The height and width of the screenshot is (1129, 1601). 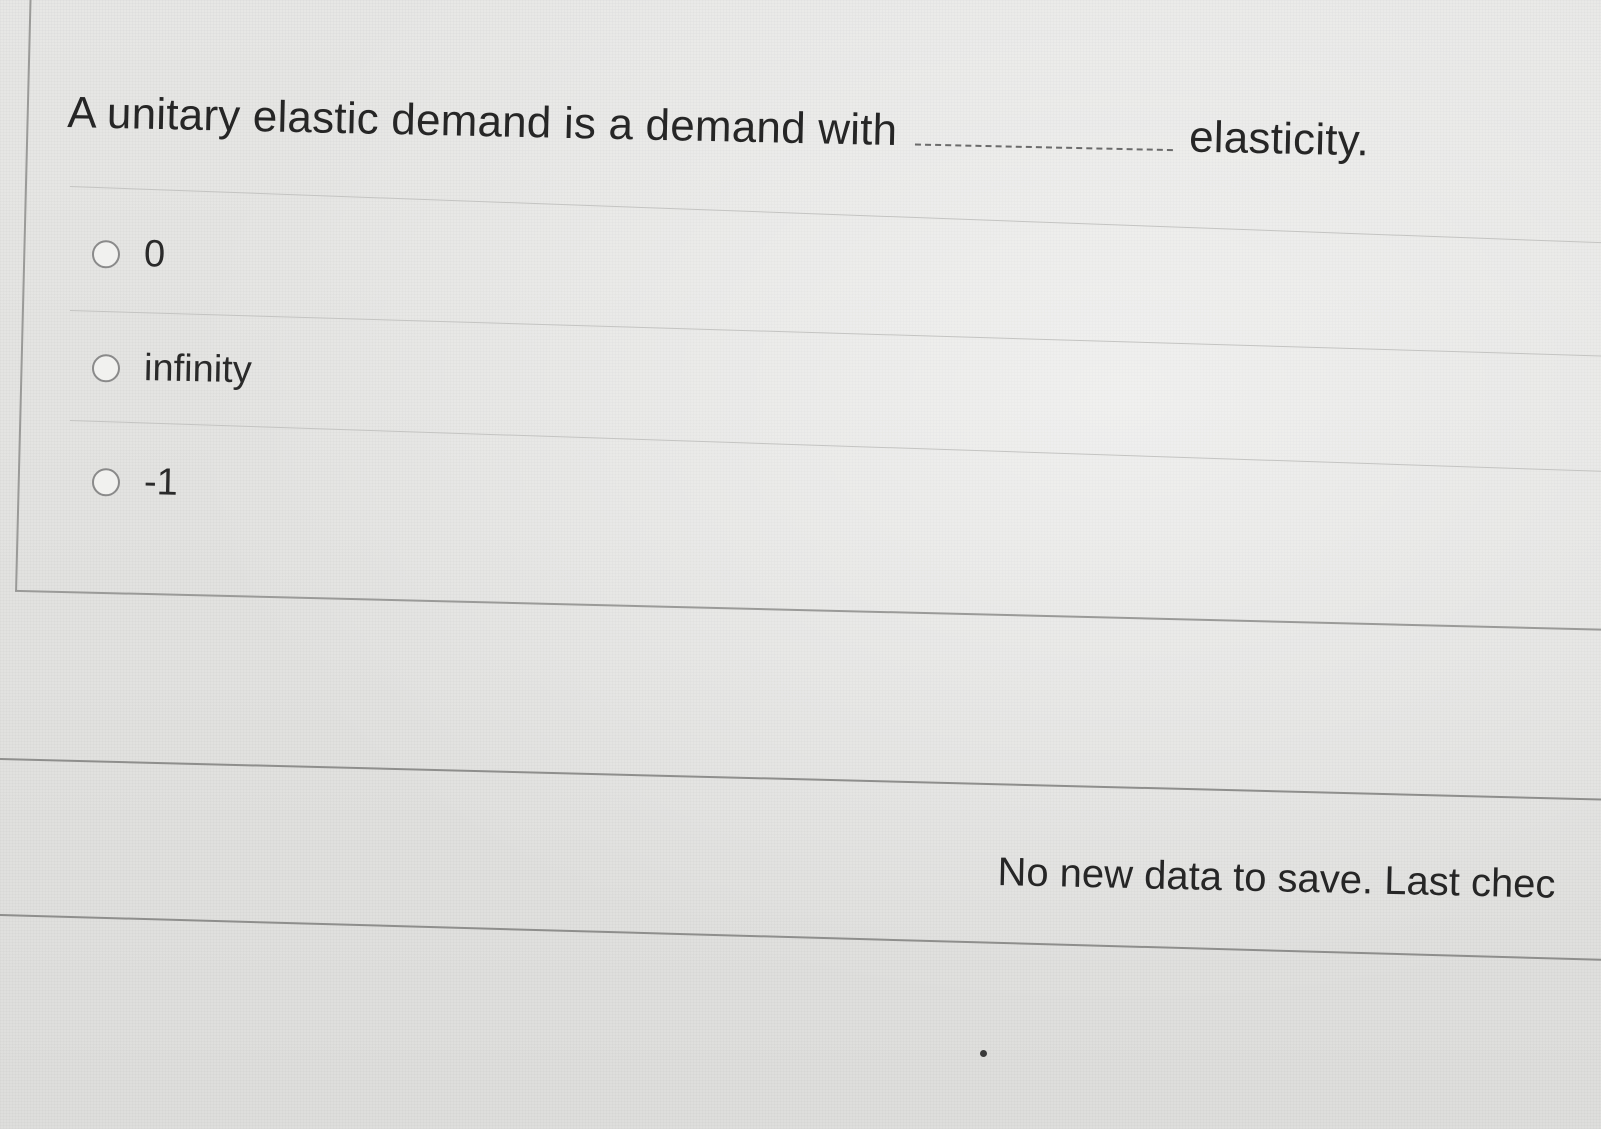 I want to click on option-minus-one: -1, so click(x=135, y=482).